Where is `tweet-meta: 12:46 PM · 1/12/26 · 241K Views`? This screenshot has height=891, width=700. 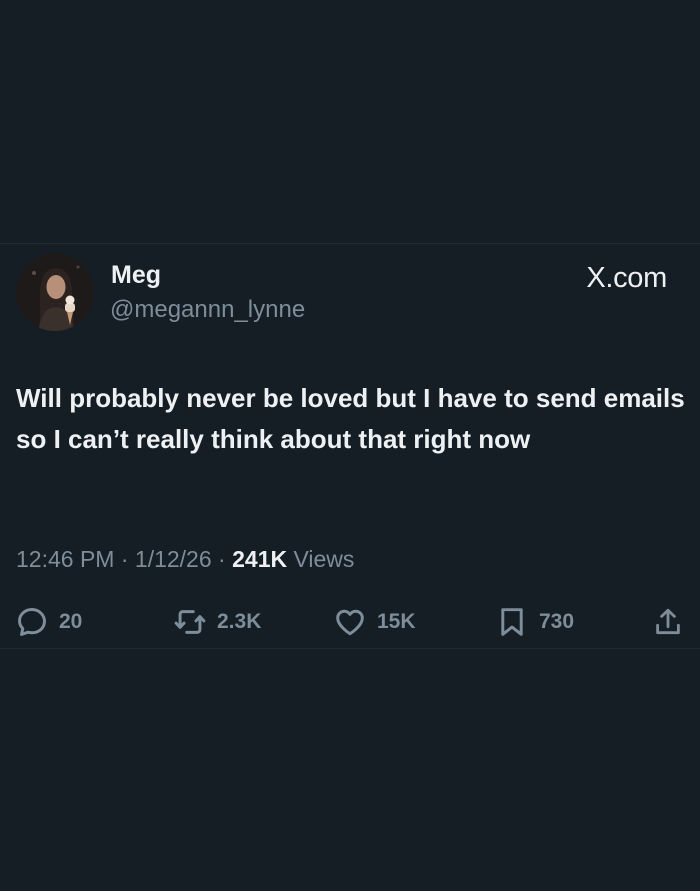 tweet-meta: 12:46 PM · 1/12/26 · 241K Views is located at coordinates (185, 559).